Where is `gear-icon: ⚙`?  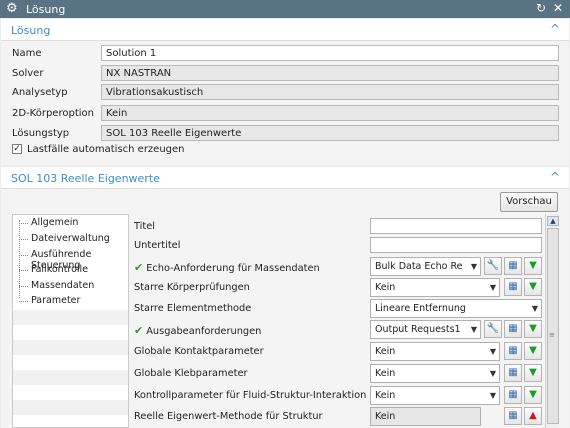
gear-icon: ⚙ is located at coordinates (12, 8).